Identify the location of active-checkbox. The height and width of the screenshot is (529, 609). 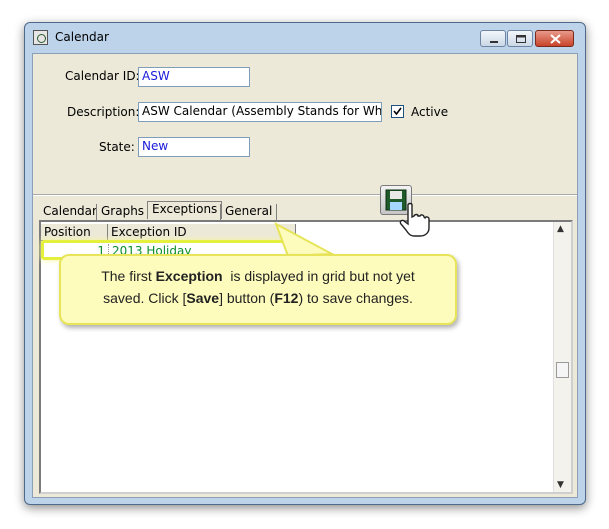
(397, 111).